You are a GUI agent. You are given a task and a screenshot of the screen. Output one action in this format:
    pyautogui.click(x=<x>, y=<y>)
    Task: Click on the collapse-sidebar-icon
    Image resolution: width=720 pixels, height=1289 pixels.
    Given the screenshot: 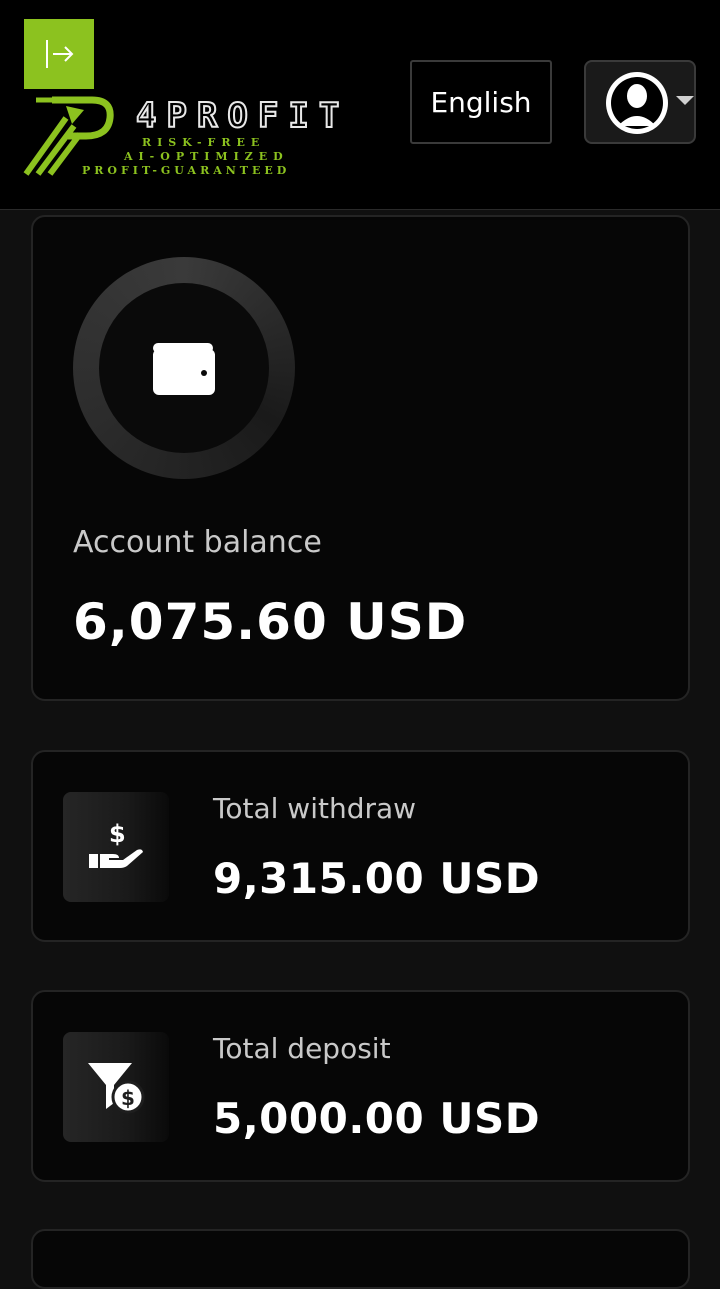 What is the action you would take?
    pyautogui.click(x=60, y=54)
    